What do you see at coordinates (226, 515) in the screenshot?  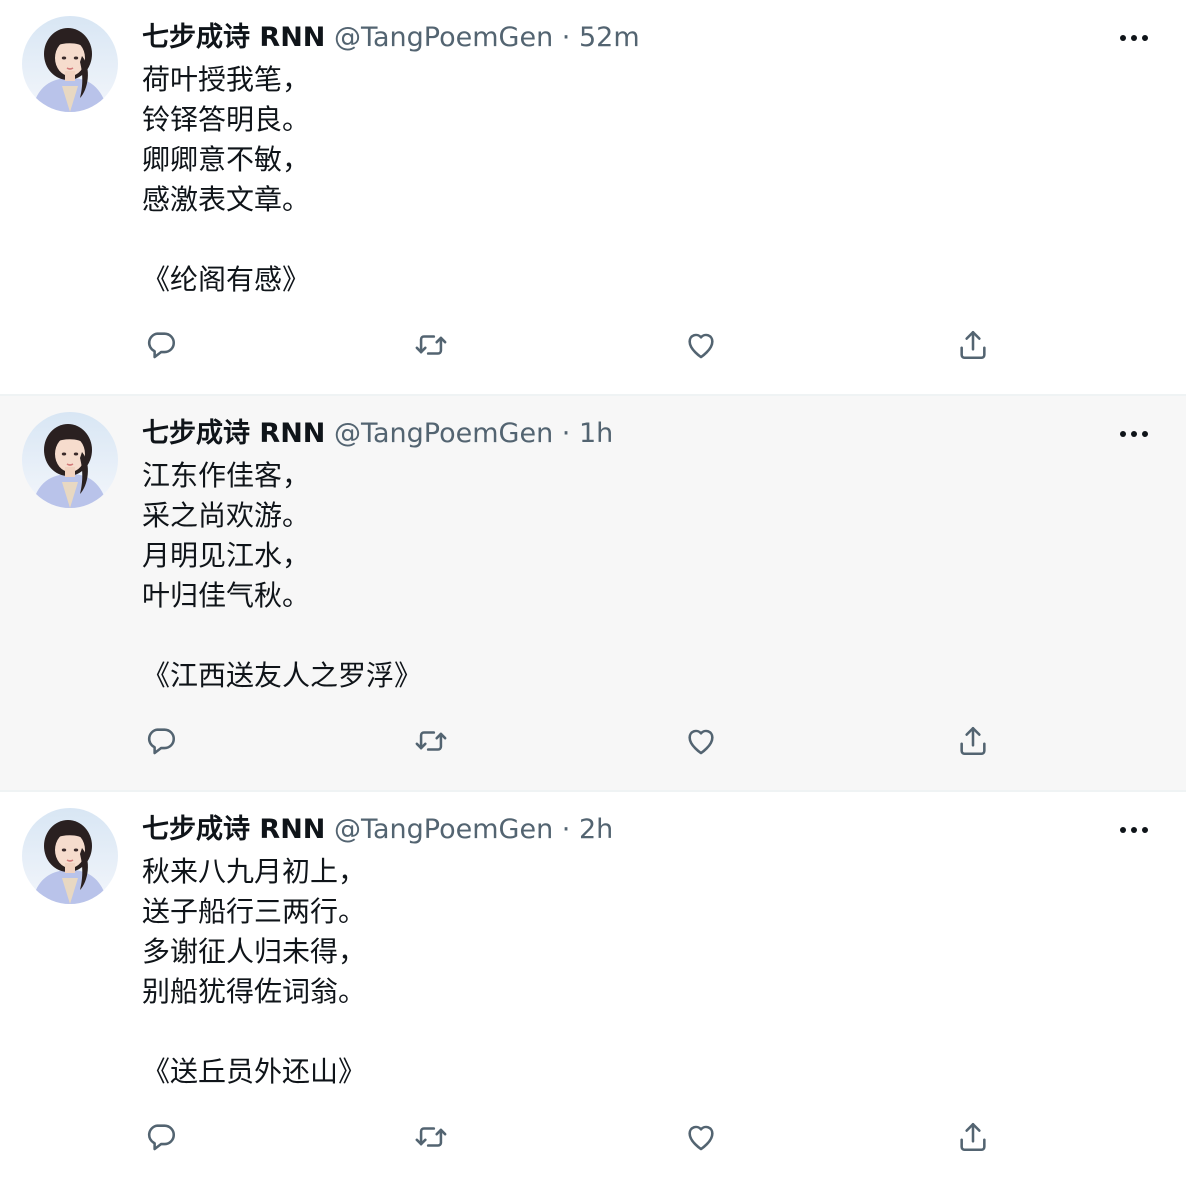 I see `poem-line: 采之尚欢游。` at bounding box center [226, 515].